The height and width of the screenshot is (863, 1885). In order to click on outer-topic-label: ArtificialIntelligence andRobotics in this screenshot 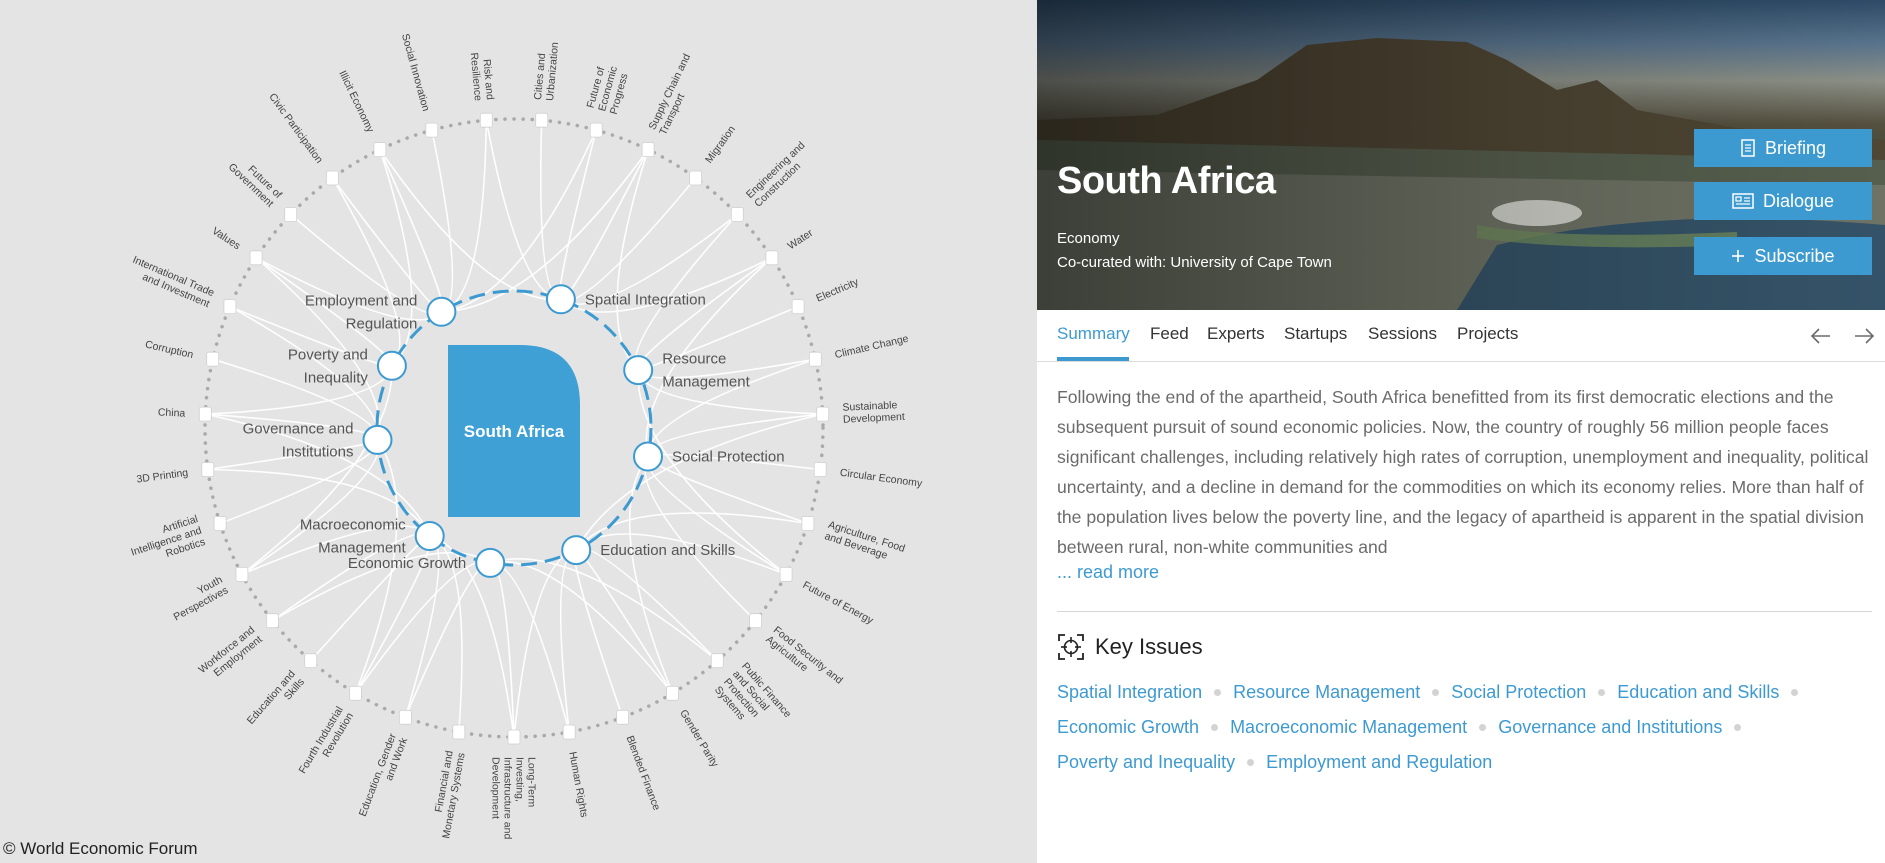, I will do `click(166, 541)`.